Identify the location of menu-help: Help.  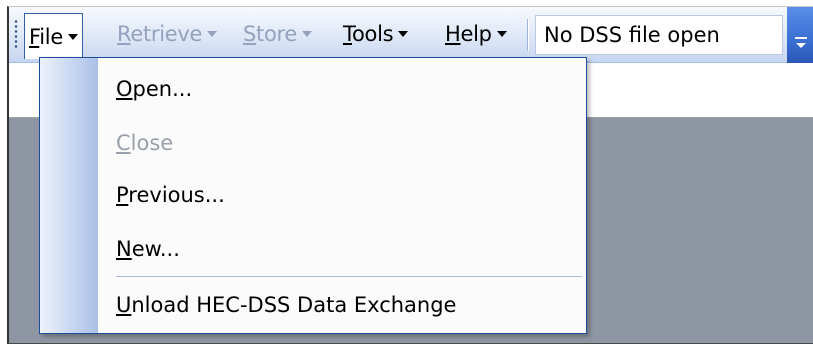
(476, 34).